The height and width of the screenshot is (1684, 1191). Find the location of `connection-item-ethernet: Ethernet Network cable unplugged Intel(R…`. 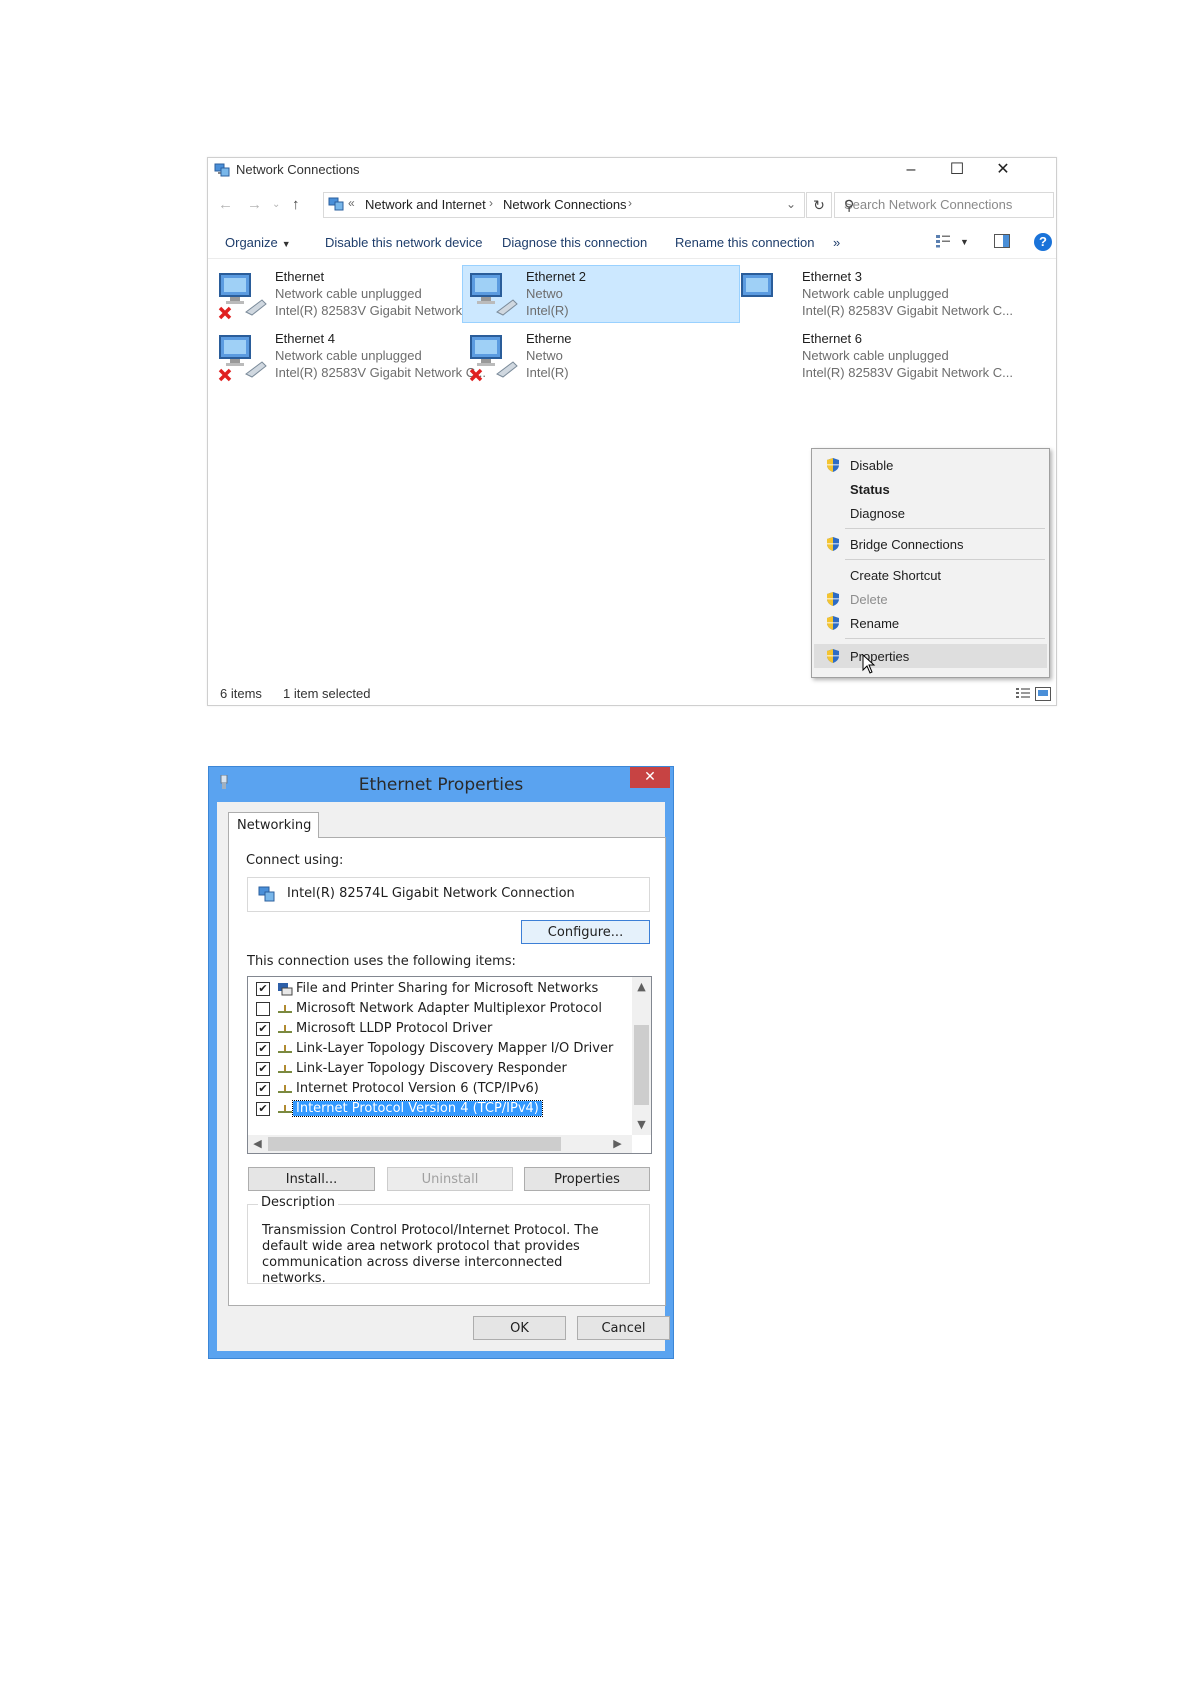

connection-item-ethernet: Ethernet Network cable unplugged Intel(R… is located at coordinates (349, 294).